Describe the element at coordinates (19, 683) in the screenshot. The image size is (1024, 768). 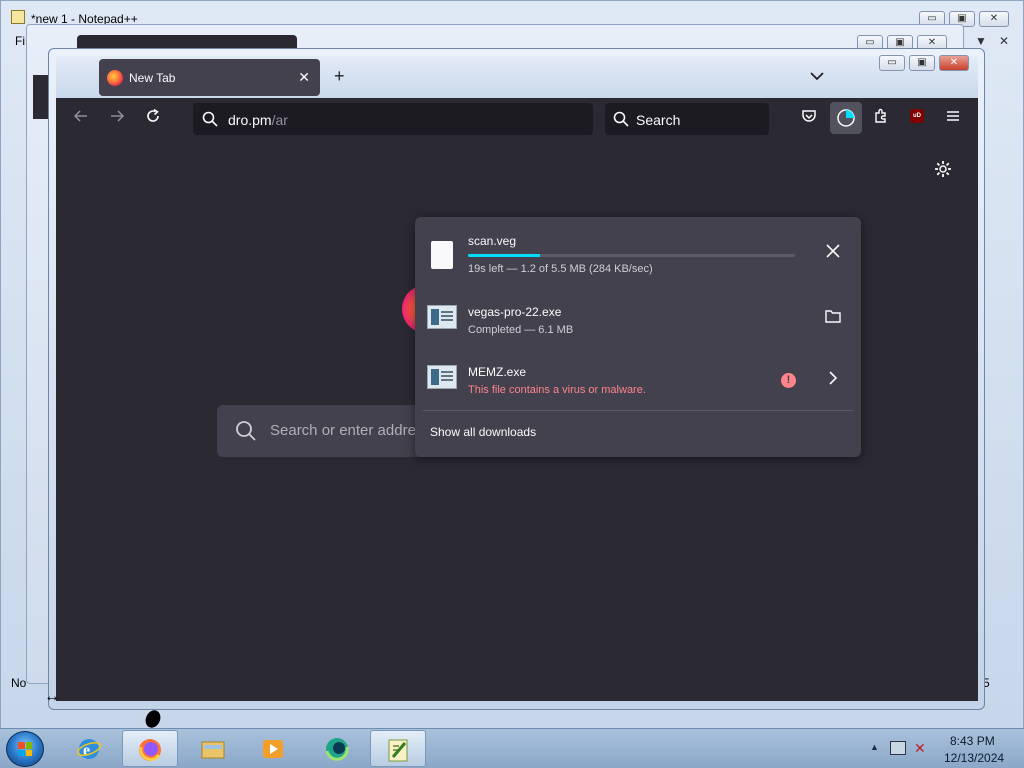
I see `notepad-status-left: No` at that location.